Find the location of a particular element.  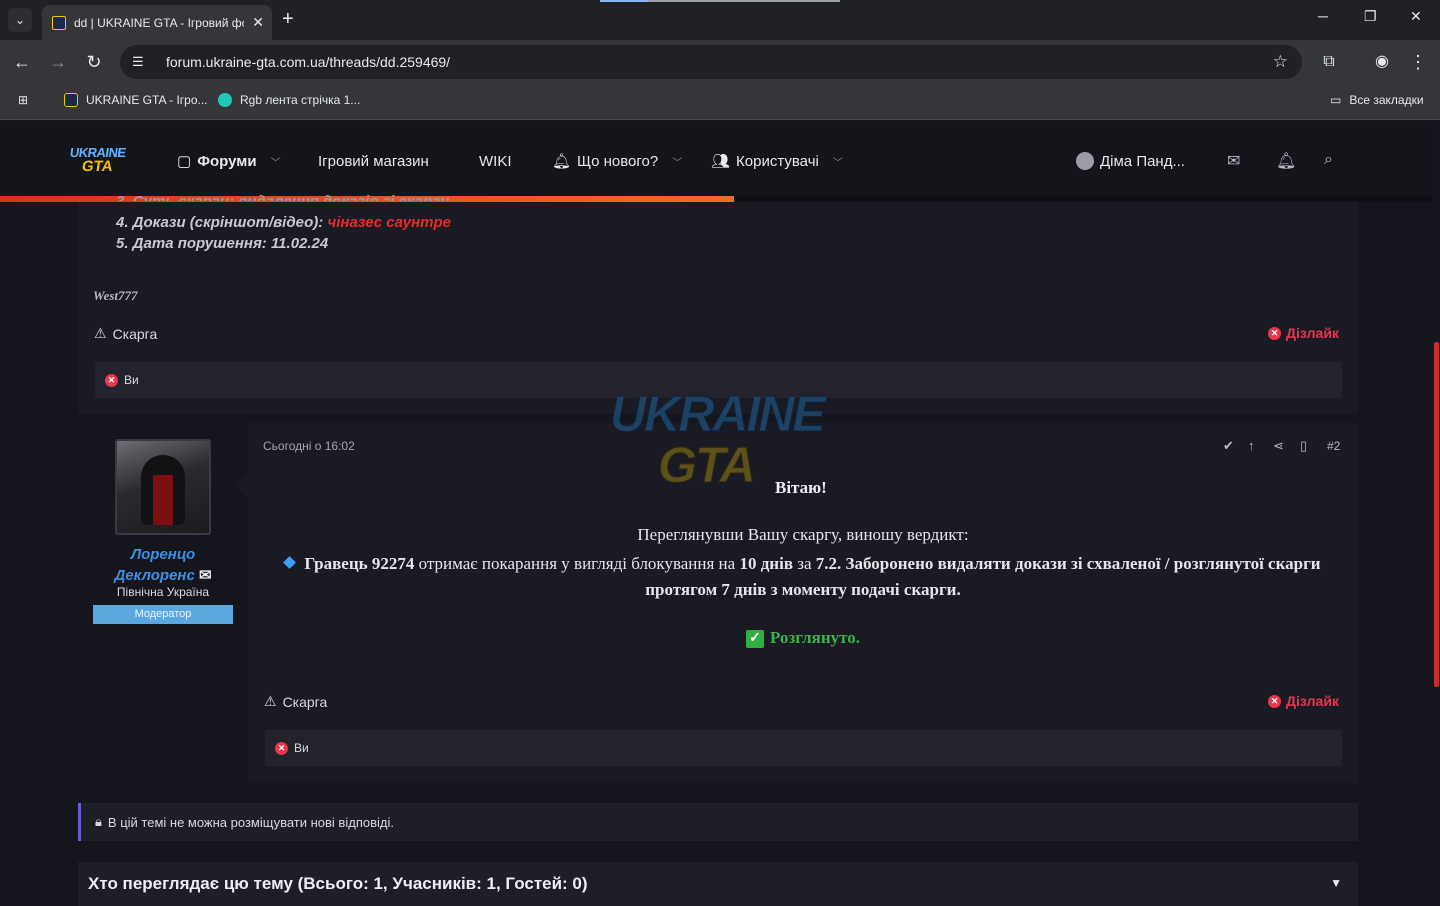

restore-button: ❐ is located at coordinates (1370, 16).